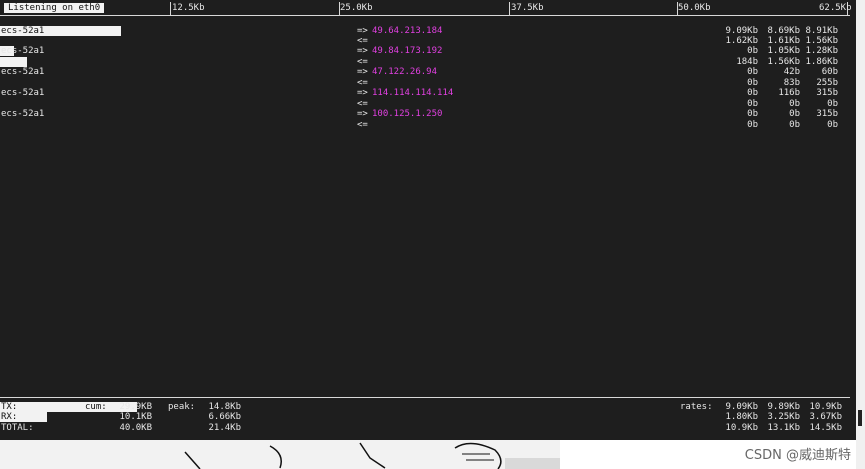 The height and width of the screenshot is (469, 865). What do you see at coordinates (17, 428) in the screenshot?
I see `total-label: TOTAL:` at bounding box center [17, 428].